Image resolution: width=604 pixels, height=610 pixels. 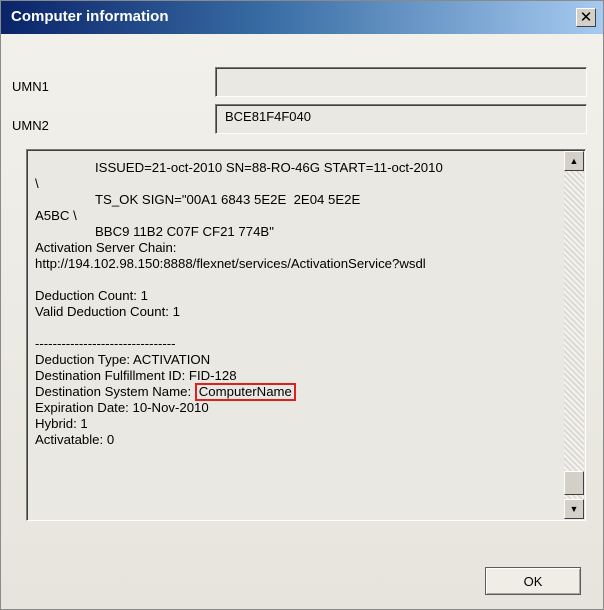 I want to click on ok-button-label: OK, so click(x=533, y=581).